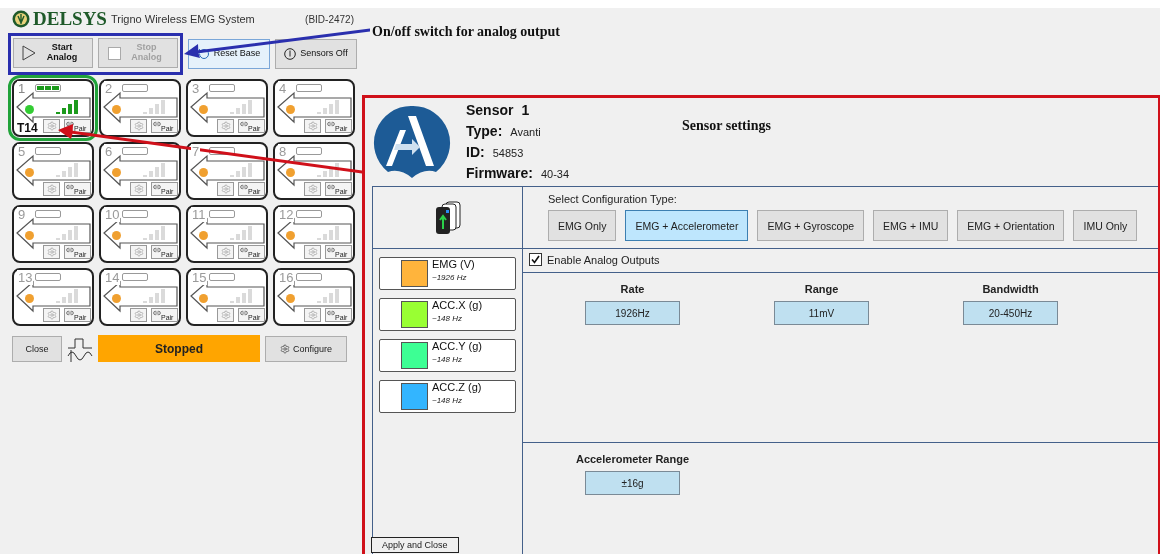 This screenshot has height=554, width=1162. Describe the element at coordinates (457, 305) in the screenshot. I see `channel-name: ACC.X (g)` at that location.